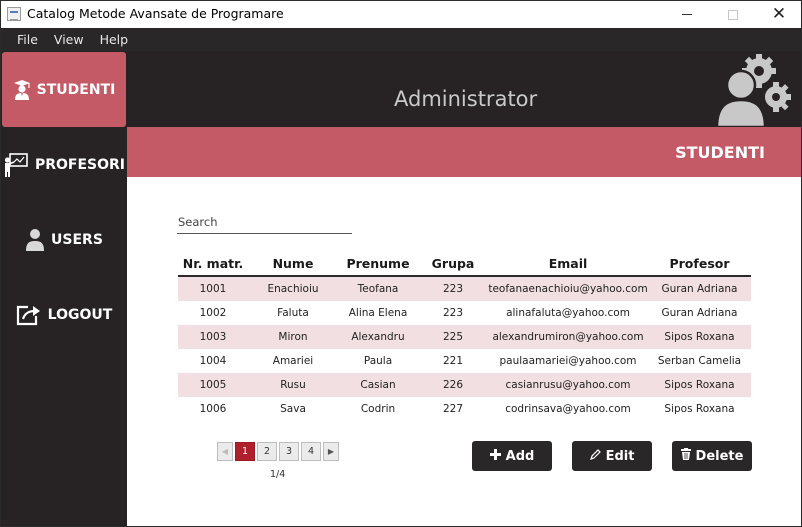 The width and height of the screenshot is (802, 527). I want to click on section-band: STUDENTI, so click(464, 152).